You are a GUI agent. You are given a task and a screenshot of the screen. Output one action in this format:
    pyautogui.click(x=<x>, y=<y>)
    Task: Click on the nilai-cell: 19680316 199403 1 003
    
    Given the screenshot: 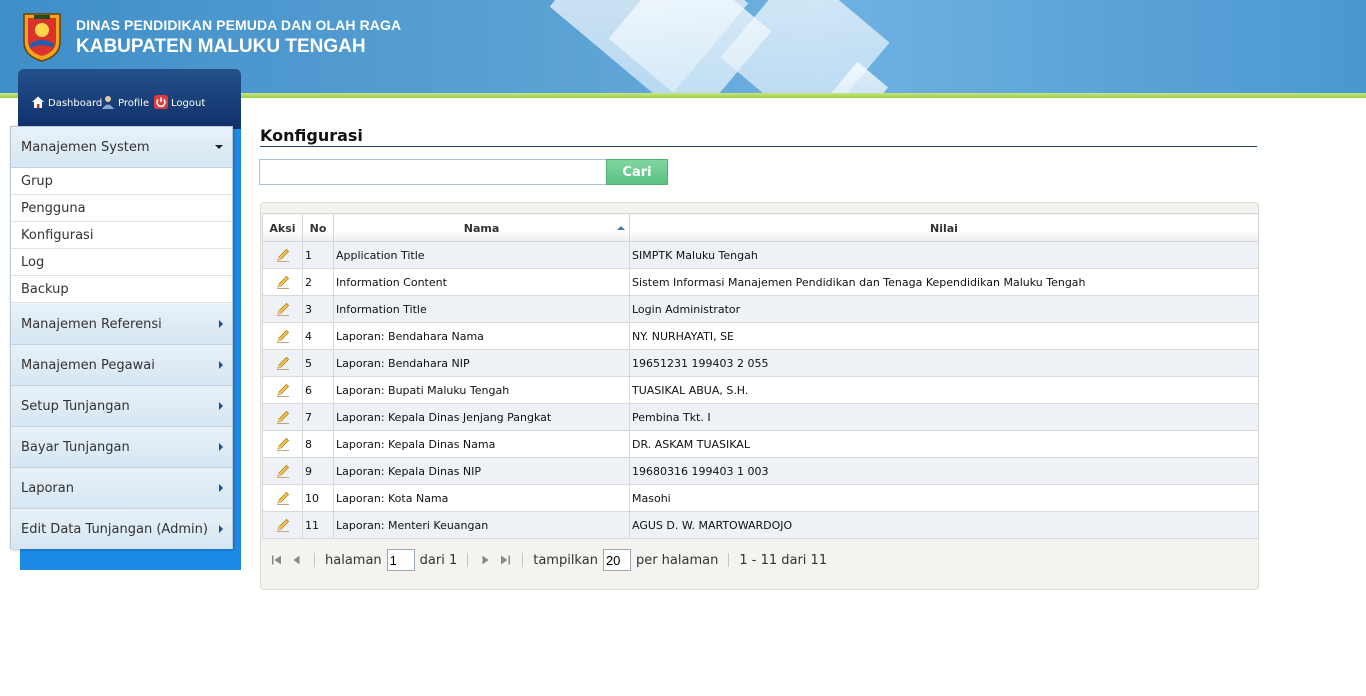 What is the action you would take?
    pyautogui.click(x=944, y=471)
    